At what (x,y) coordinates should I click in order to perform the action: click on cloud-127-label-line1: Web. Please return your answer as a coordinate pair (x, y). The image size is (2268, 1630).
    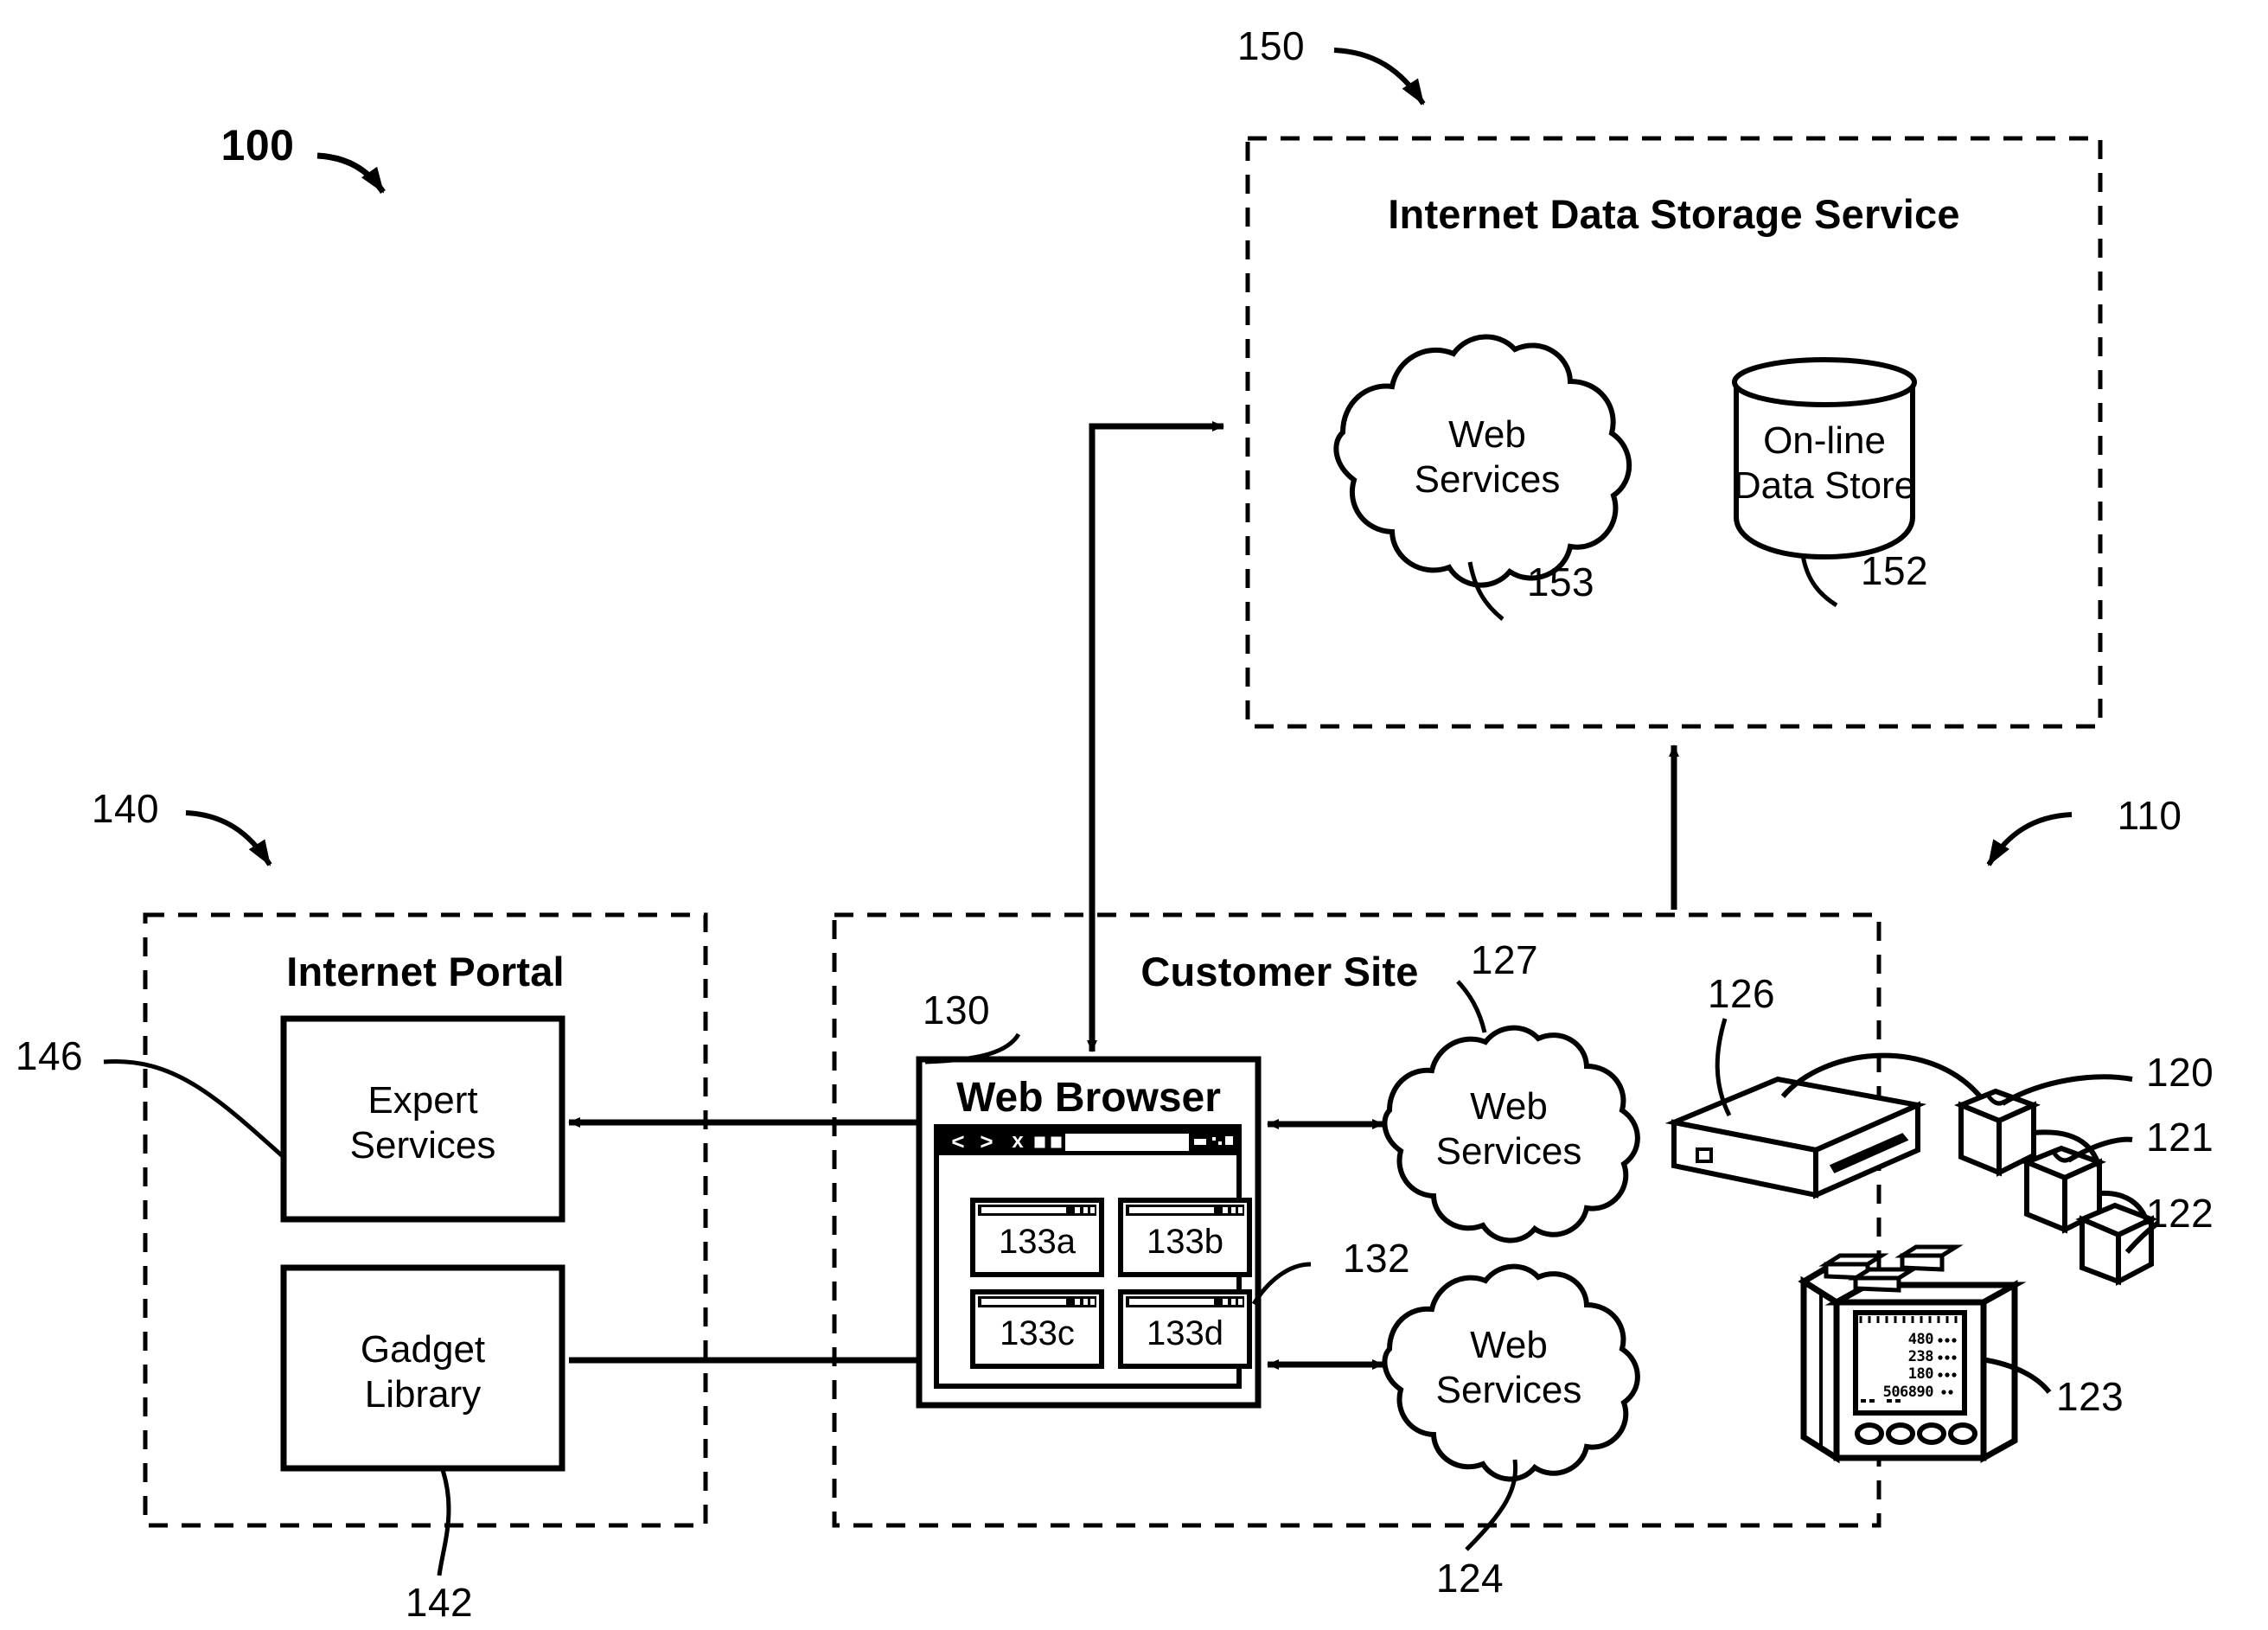
    Looking at the image, I should click on (1509, 1106).